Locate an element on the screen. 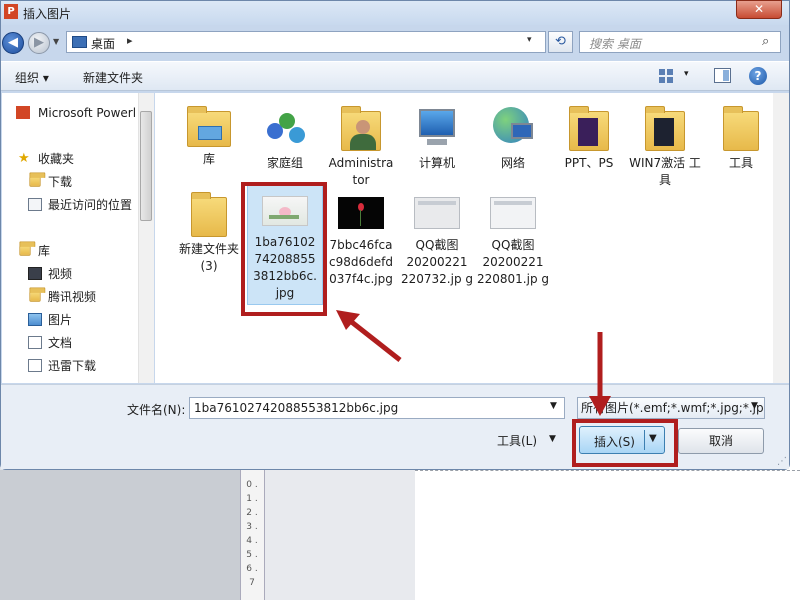 The width and height of the screenshot is (800, 600). file-item-qq-screenshot-1: QQ截图 20200221 220732.jp g is located at coordinates (437, 239).